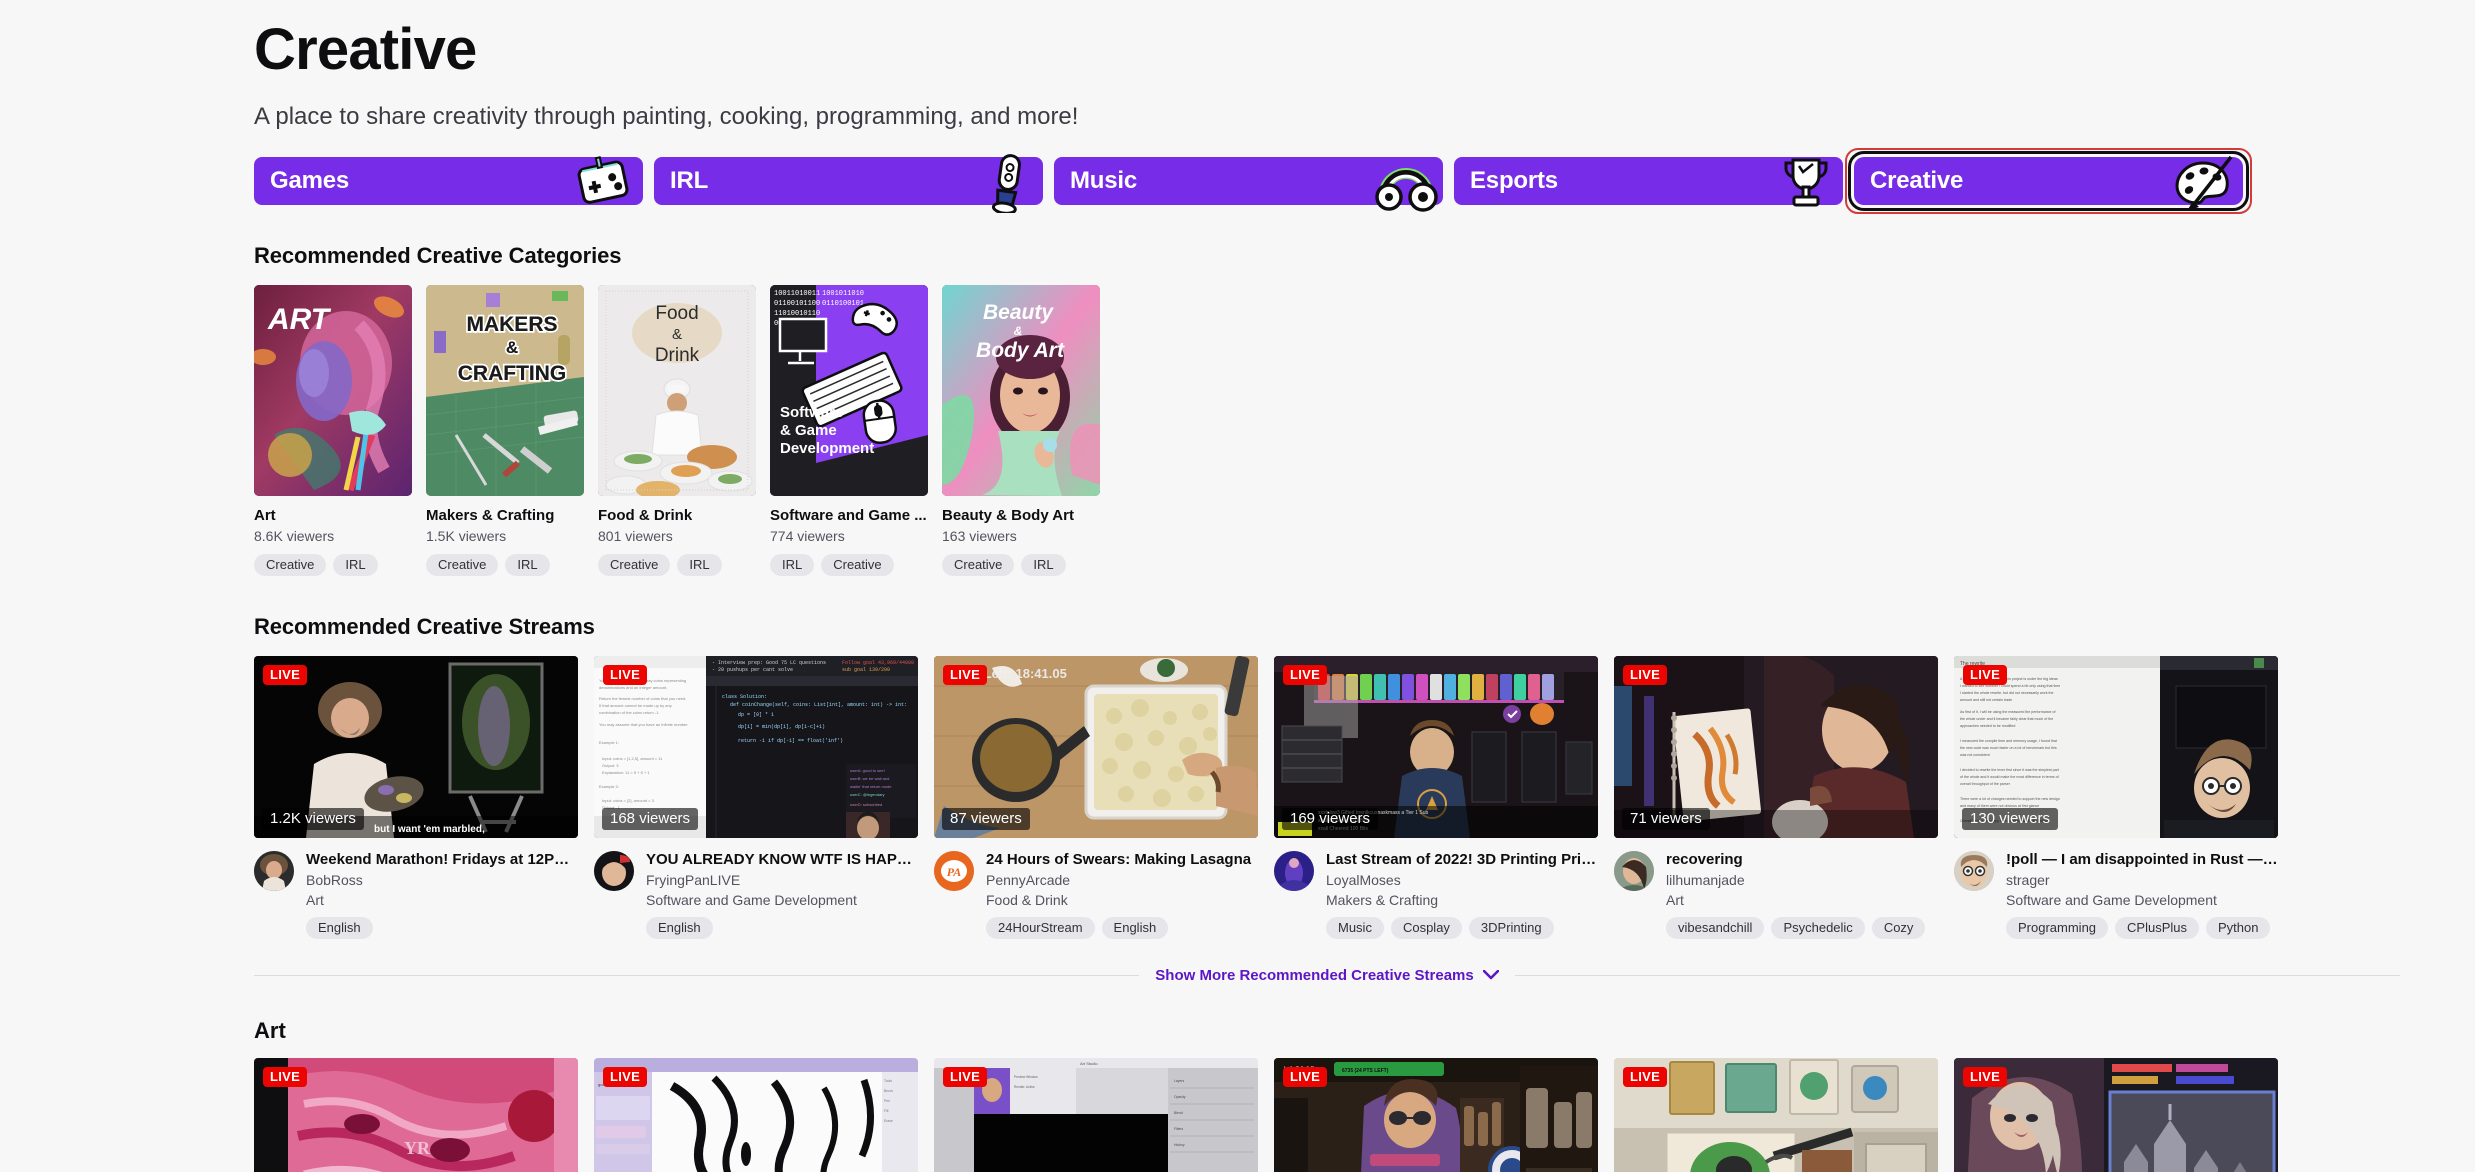 This screenshot has height=1172, width=2475. Describe the element at coordinates (677, 390) in the screenshot. I see `category-thumbnail-food-drink: Food & Drink` at that location.